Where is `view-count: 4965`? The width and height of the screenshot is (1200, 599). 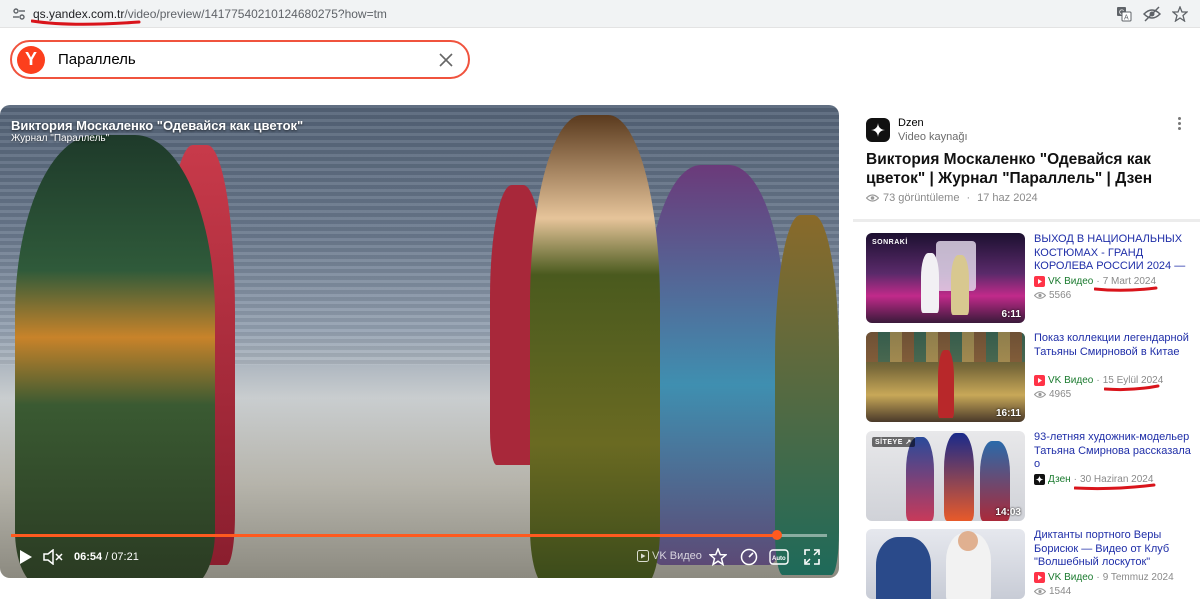
view-count: 4965 is located at coordinates (1060, 394).